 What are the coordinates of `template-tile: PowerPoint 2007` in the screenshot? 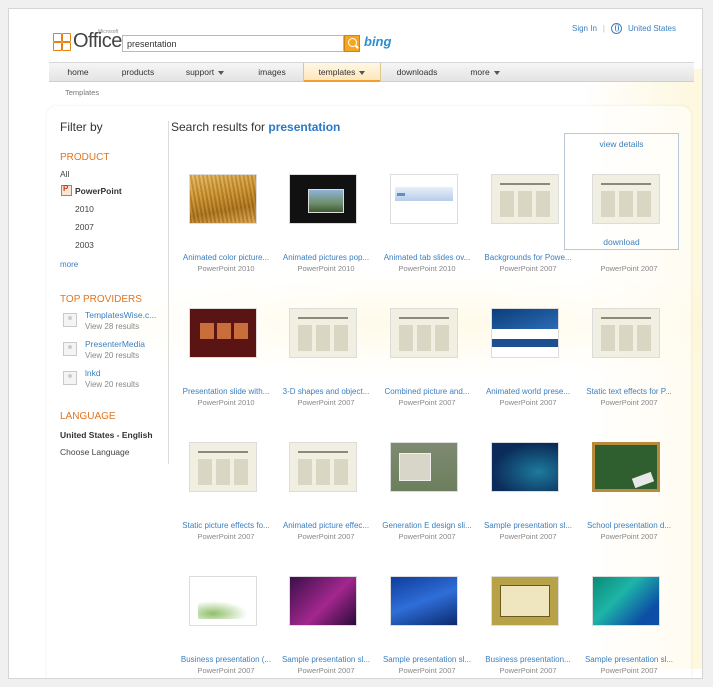 It's located at (631, 211).